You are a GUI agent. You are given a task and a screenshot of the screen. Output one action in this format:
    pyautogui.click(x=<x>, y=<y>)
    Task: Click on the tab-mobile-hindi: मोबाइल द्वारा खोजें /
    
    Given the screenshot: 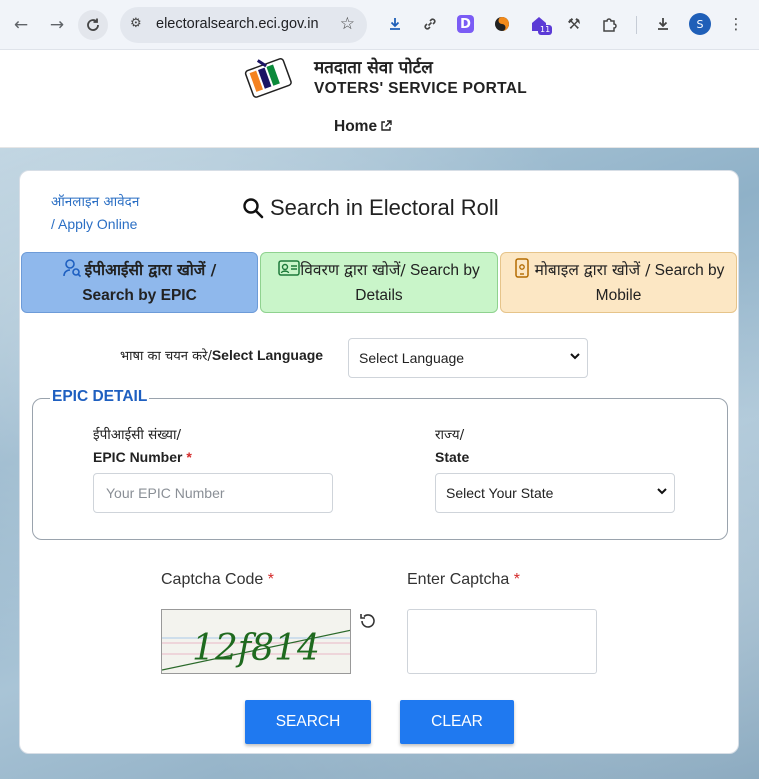 What is the action you would take?
    pyautogui.click(x=592, y=270)
    